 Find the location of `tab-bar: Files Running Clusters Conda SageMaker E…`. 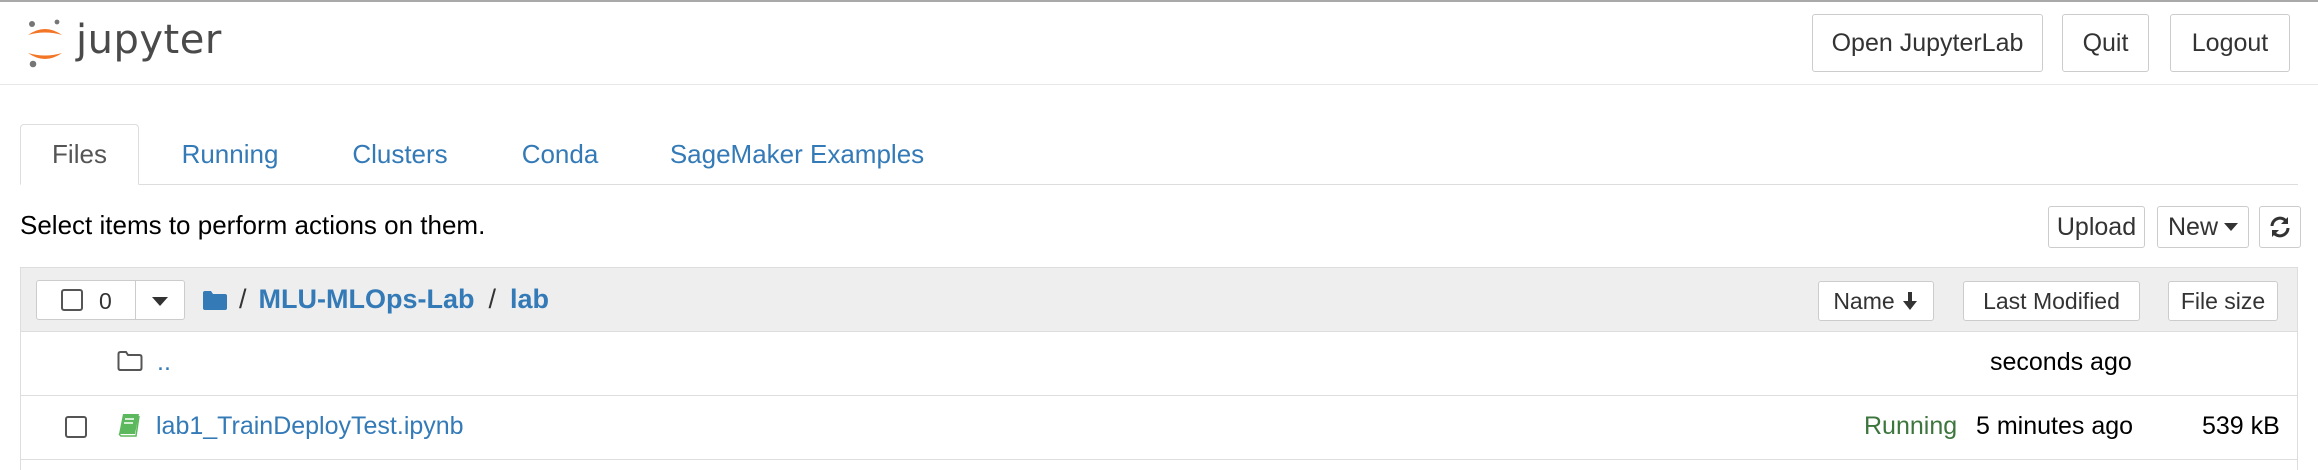

tab-bar: Files Running Clusters Conda SageMaker E… is located at coordinates (1159, 154).